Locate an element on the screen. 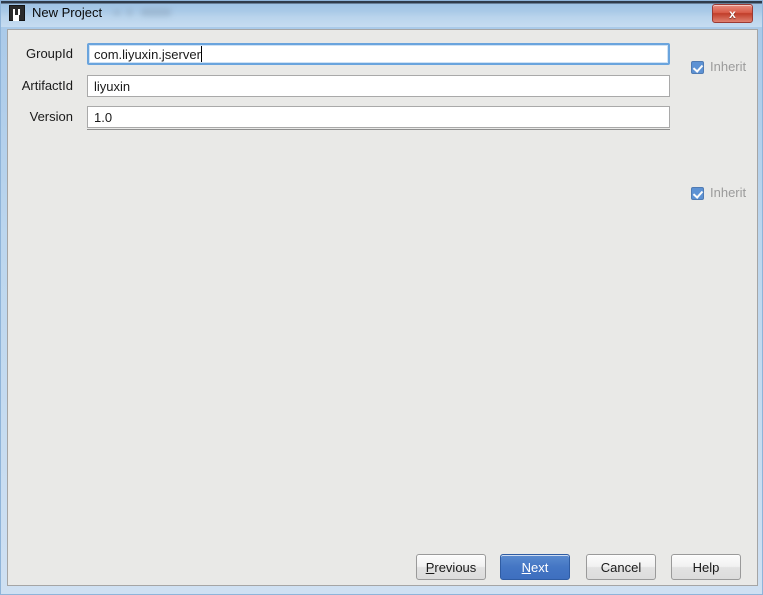  version-label: Version is located at coordinates (51, 116).